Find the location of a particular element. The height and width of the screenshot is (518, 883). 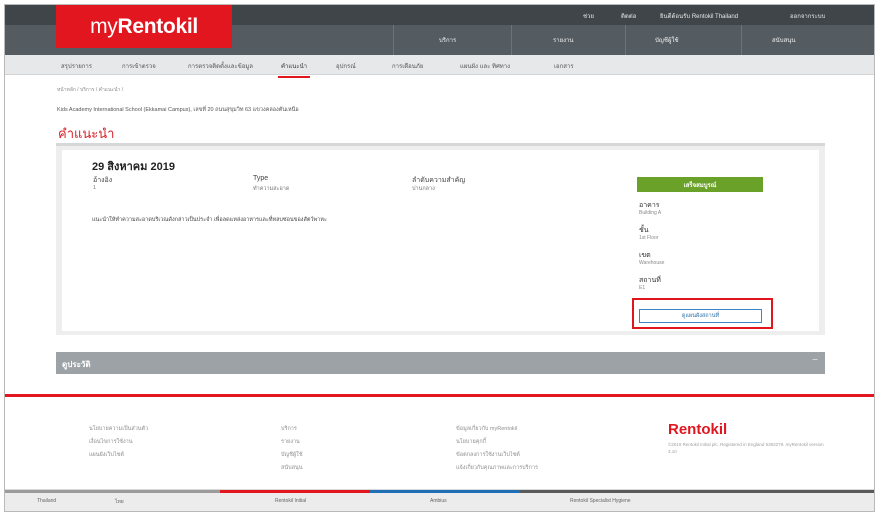

footer-sitemap-link: แผนผังเว็บไซต์ is located at coordinates (106, 455).